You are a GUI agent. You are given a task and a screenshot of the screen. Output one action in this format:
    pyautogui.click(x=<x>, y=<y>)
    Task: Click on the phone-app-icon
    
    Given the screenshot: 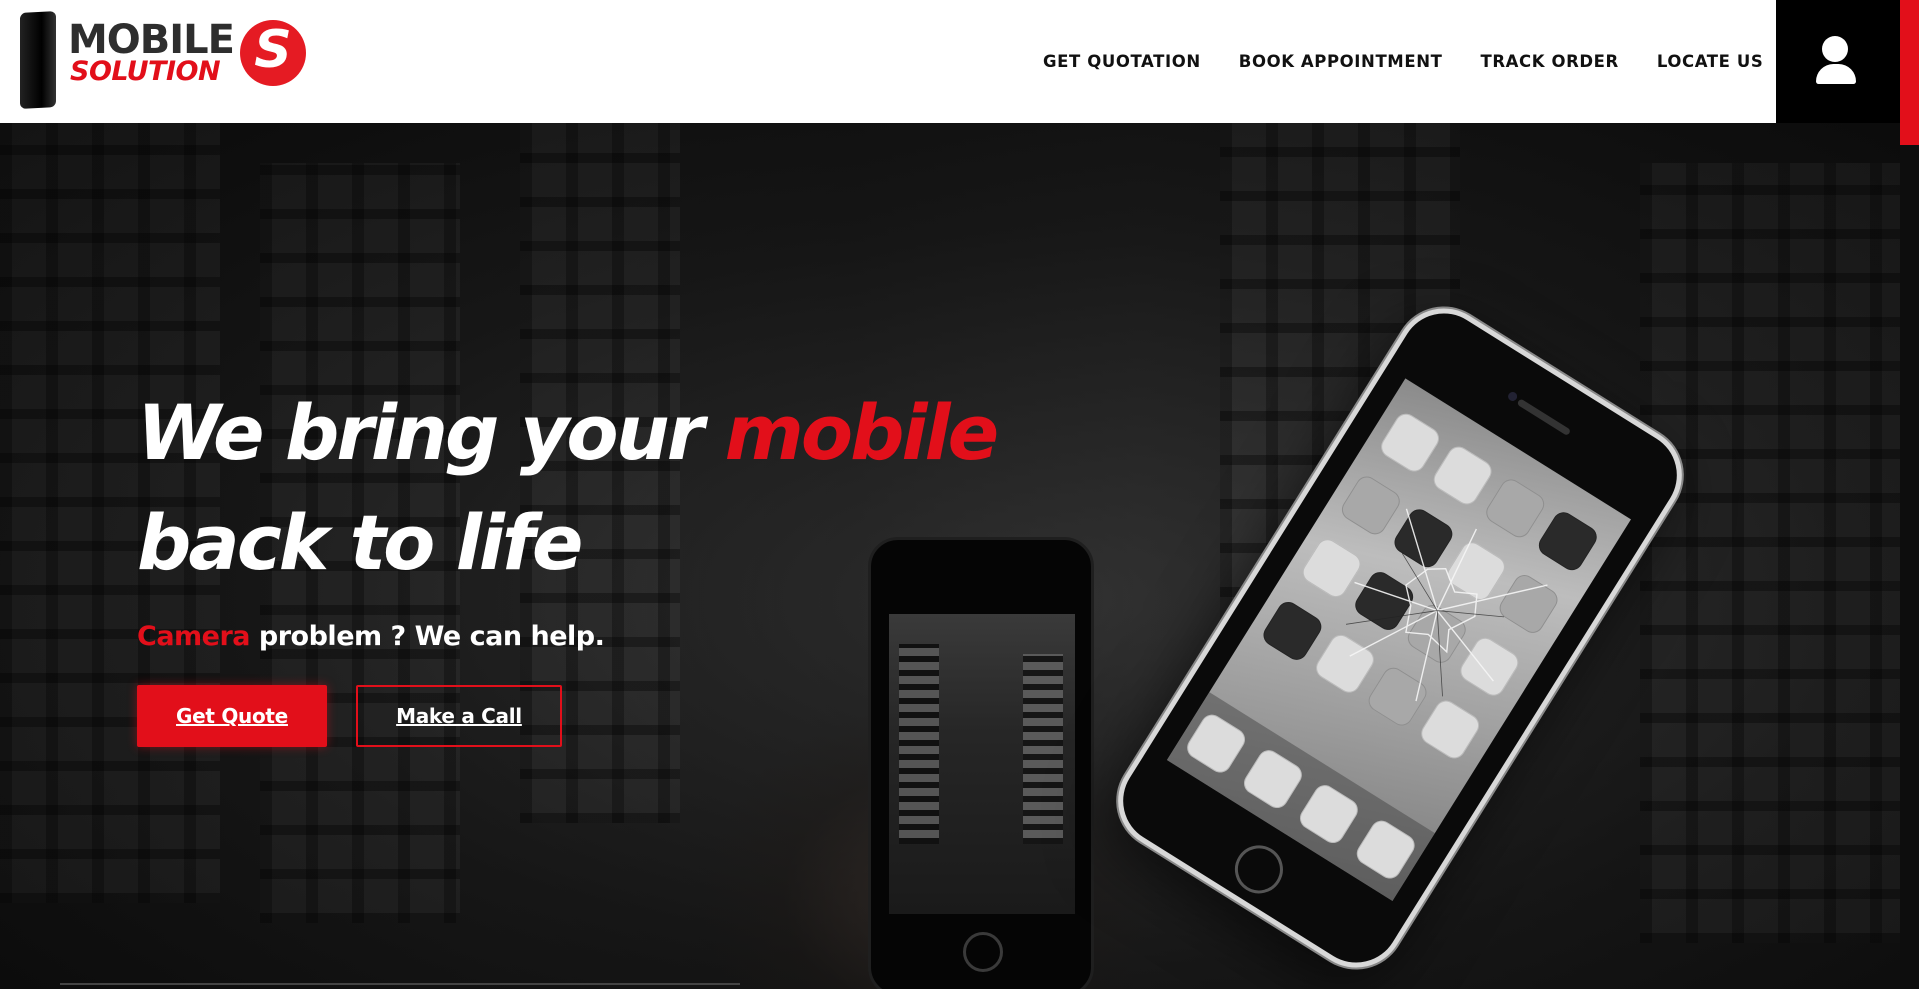 What is the action you would take?
    pyautogui.click(x=1216, y=743)
    